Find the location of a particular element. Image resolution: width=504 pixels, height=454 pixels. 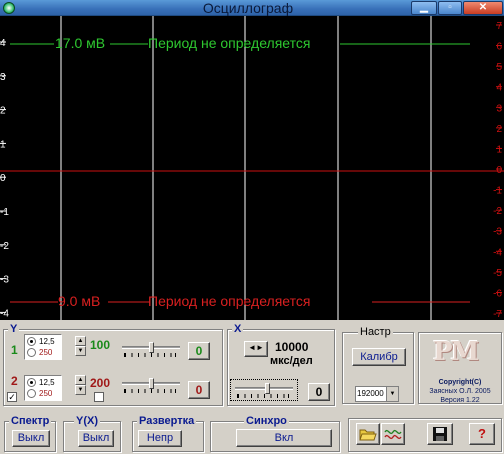

right-axis-label: 2 is located at coordinates (499, 129).